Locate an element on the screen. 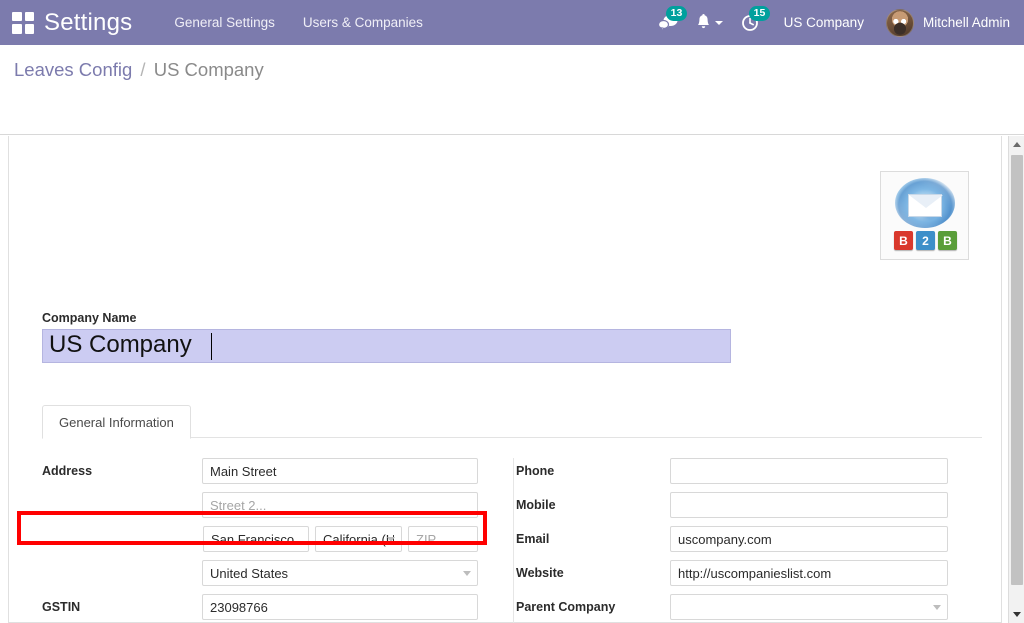 The height and width of the screenshot is (623, 1024). country-control is located at coordinates (340, 573).